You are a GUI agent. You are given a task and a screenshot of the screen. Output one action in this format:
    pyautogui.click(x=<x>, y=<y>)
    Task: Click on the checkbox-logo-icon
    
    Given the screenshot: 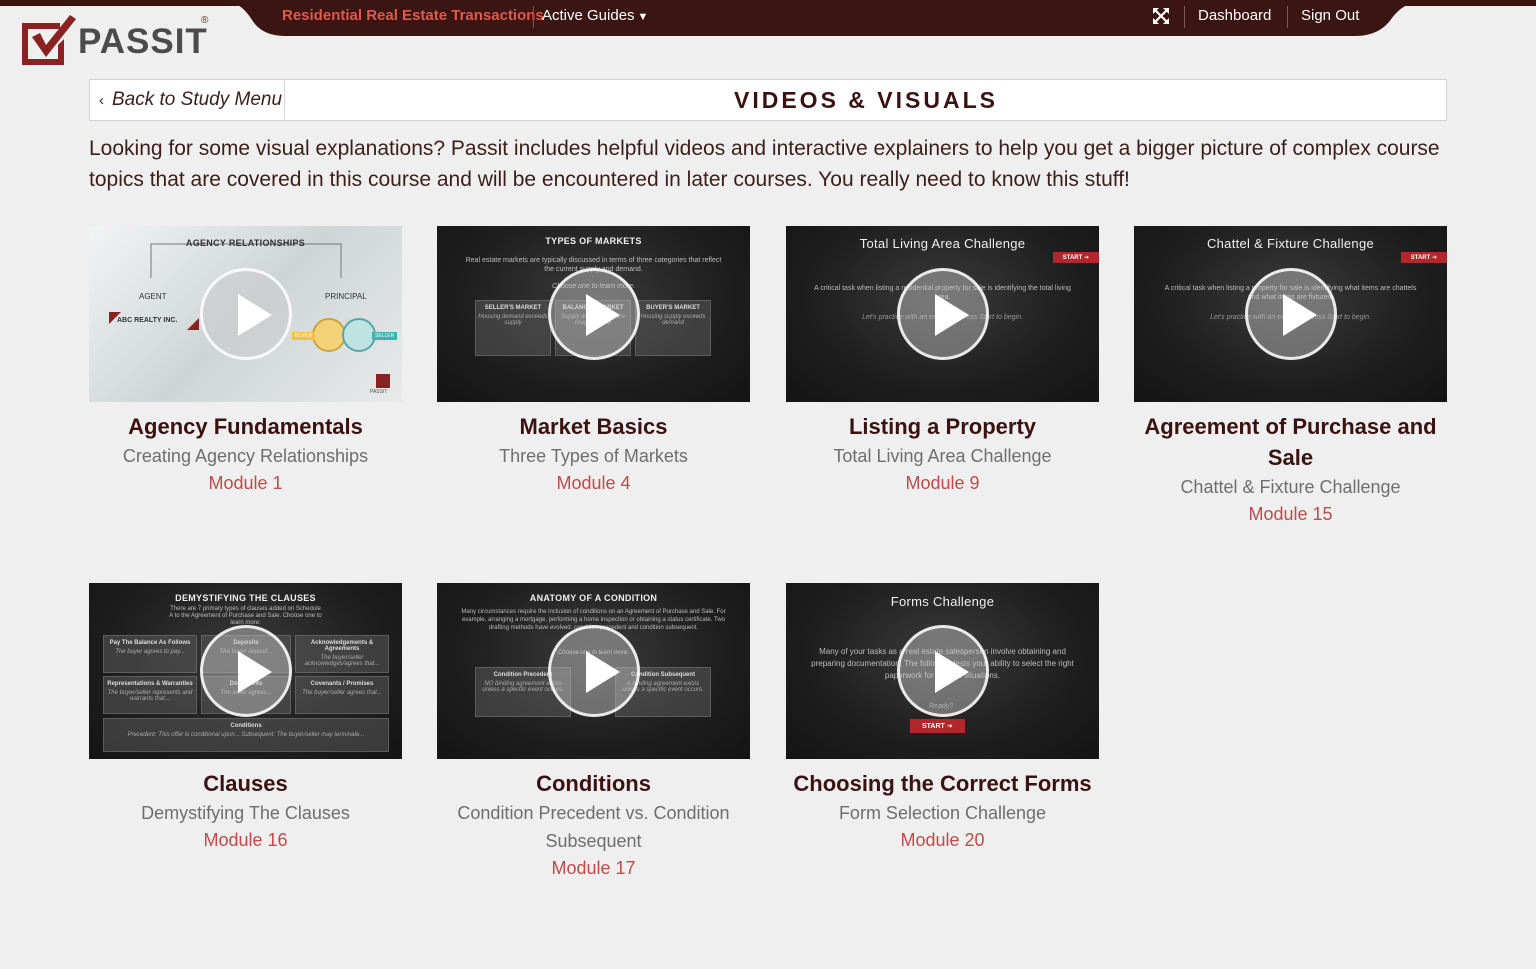 What is the action you would take?
    pyautogui.click(x=49, y=40)
    